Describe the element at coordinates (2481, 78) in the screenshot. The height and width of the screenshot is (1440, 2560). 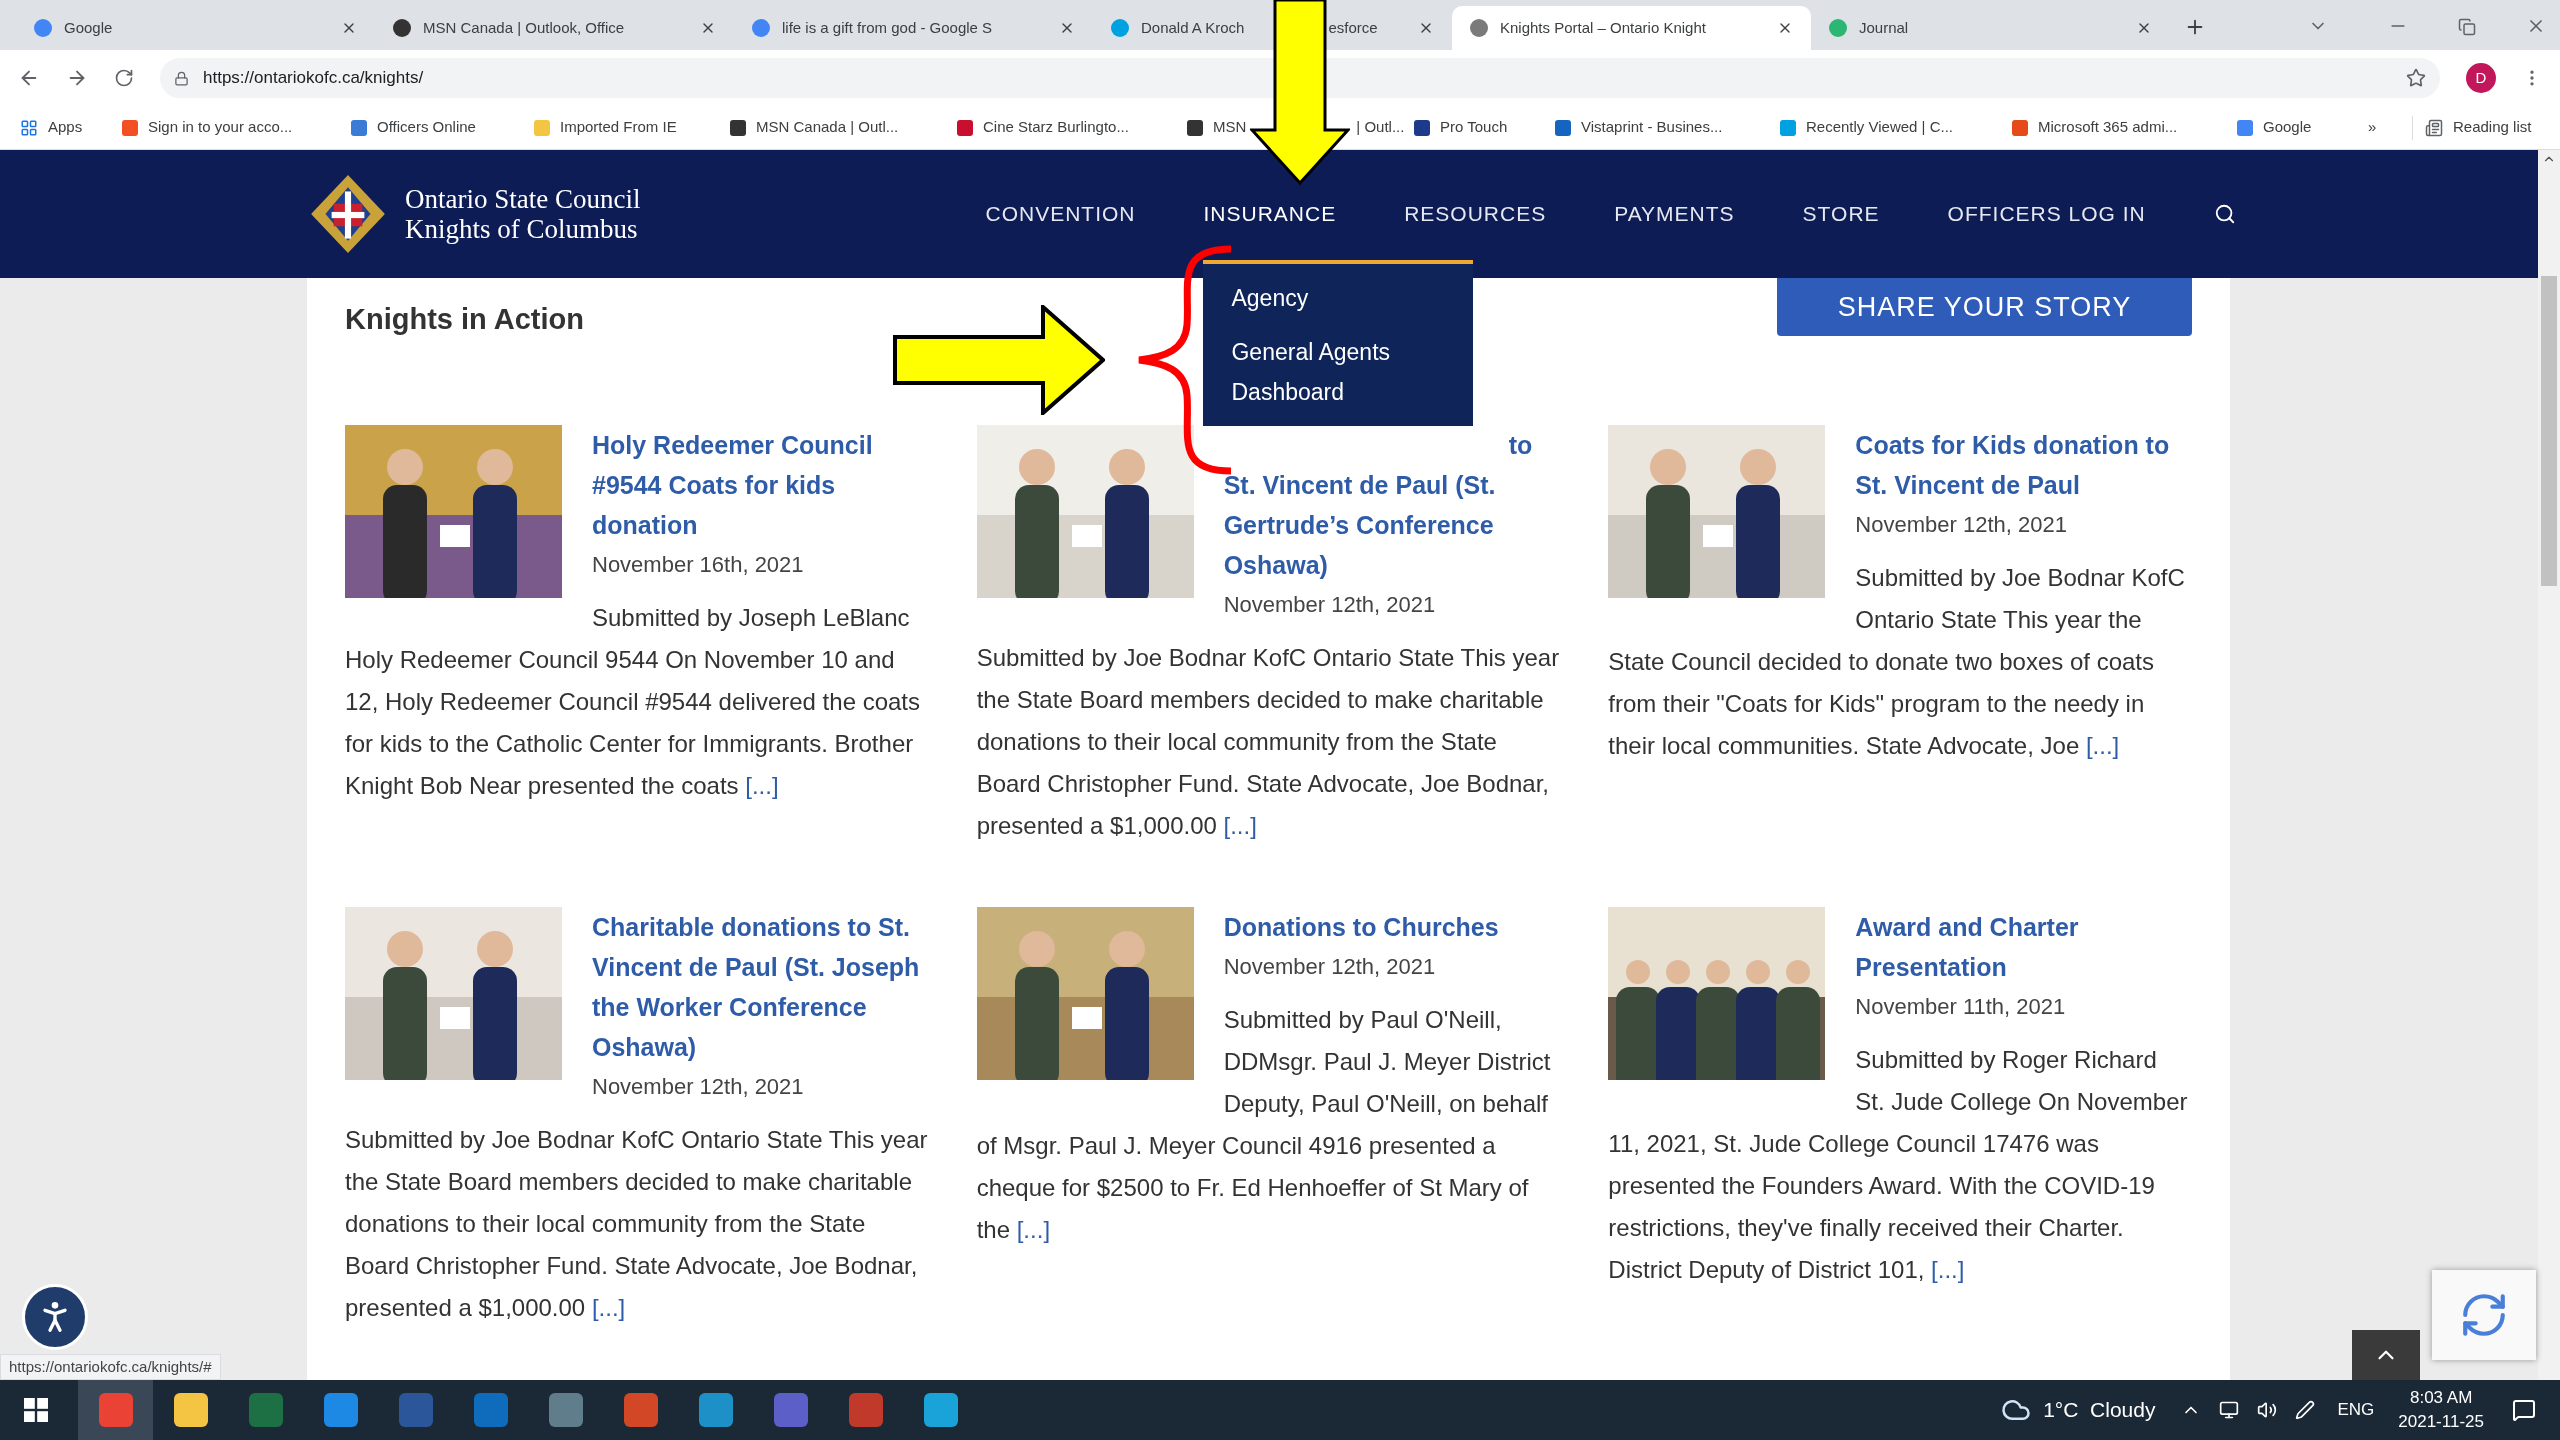
I see `profile-avatar: D` at that location.